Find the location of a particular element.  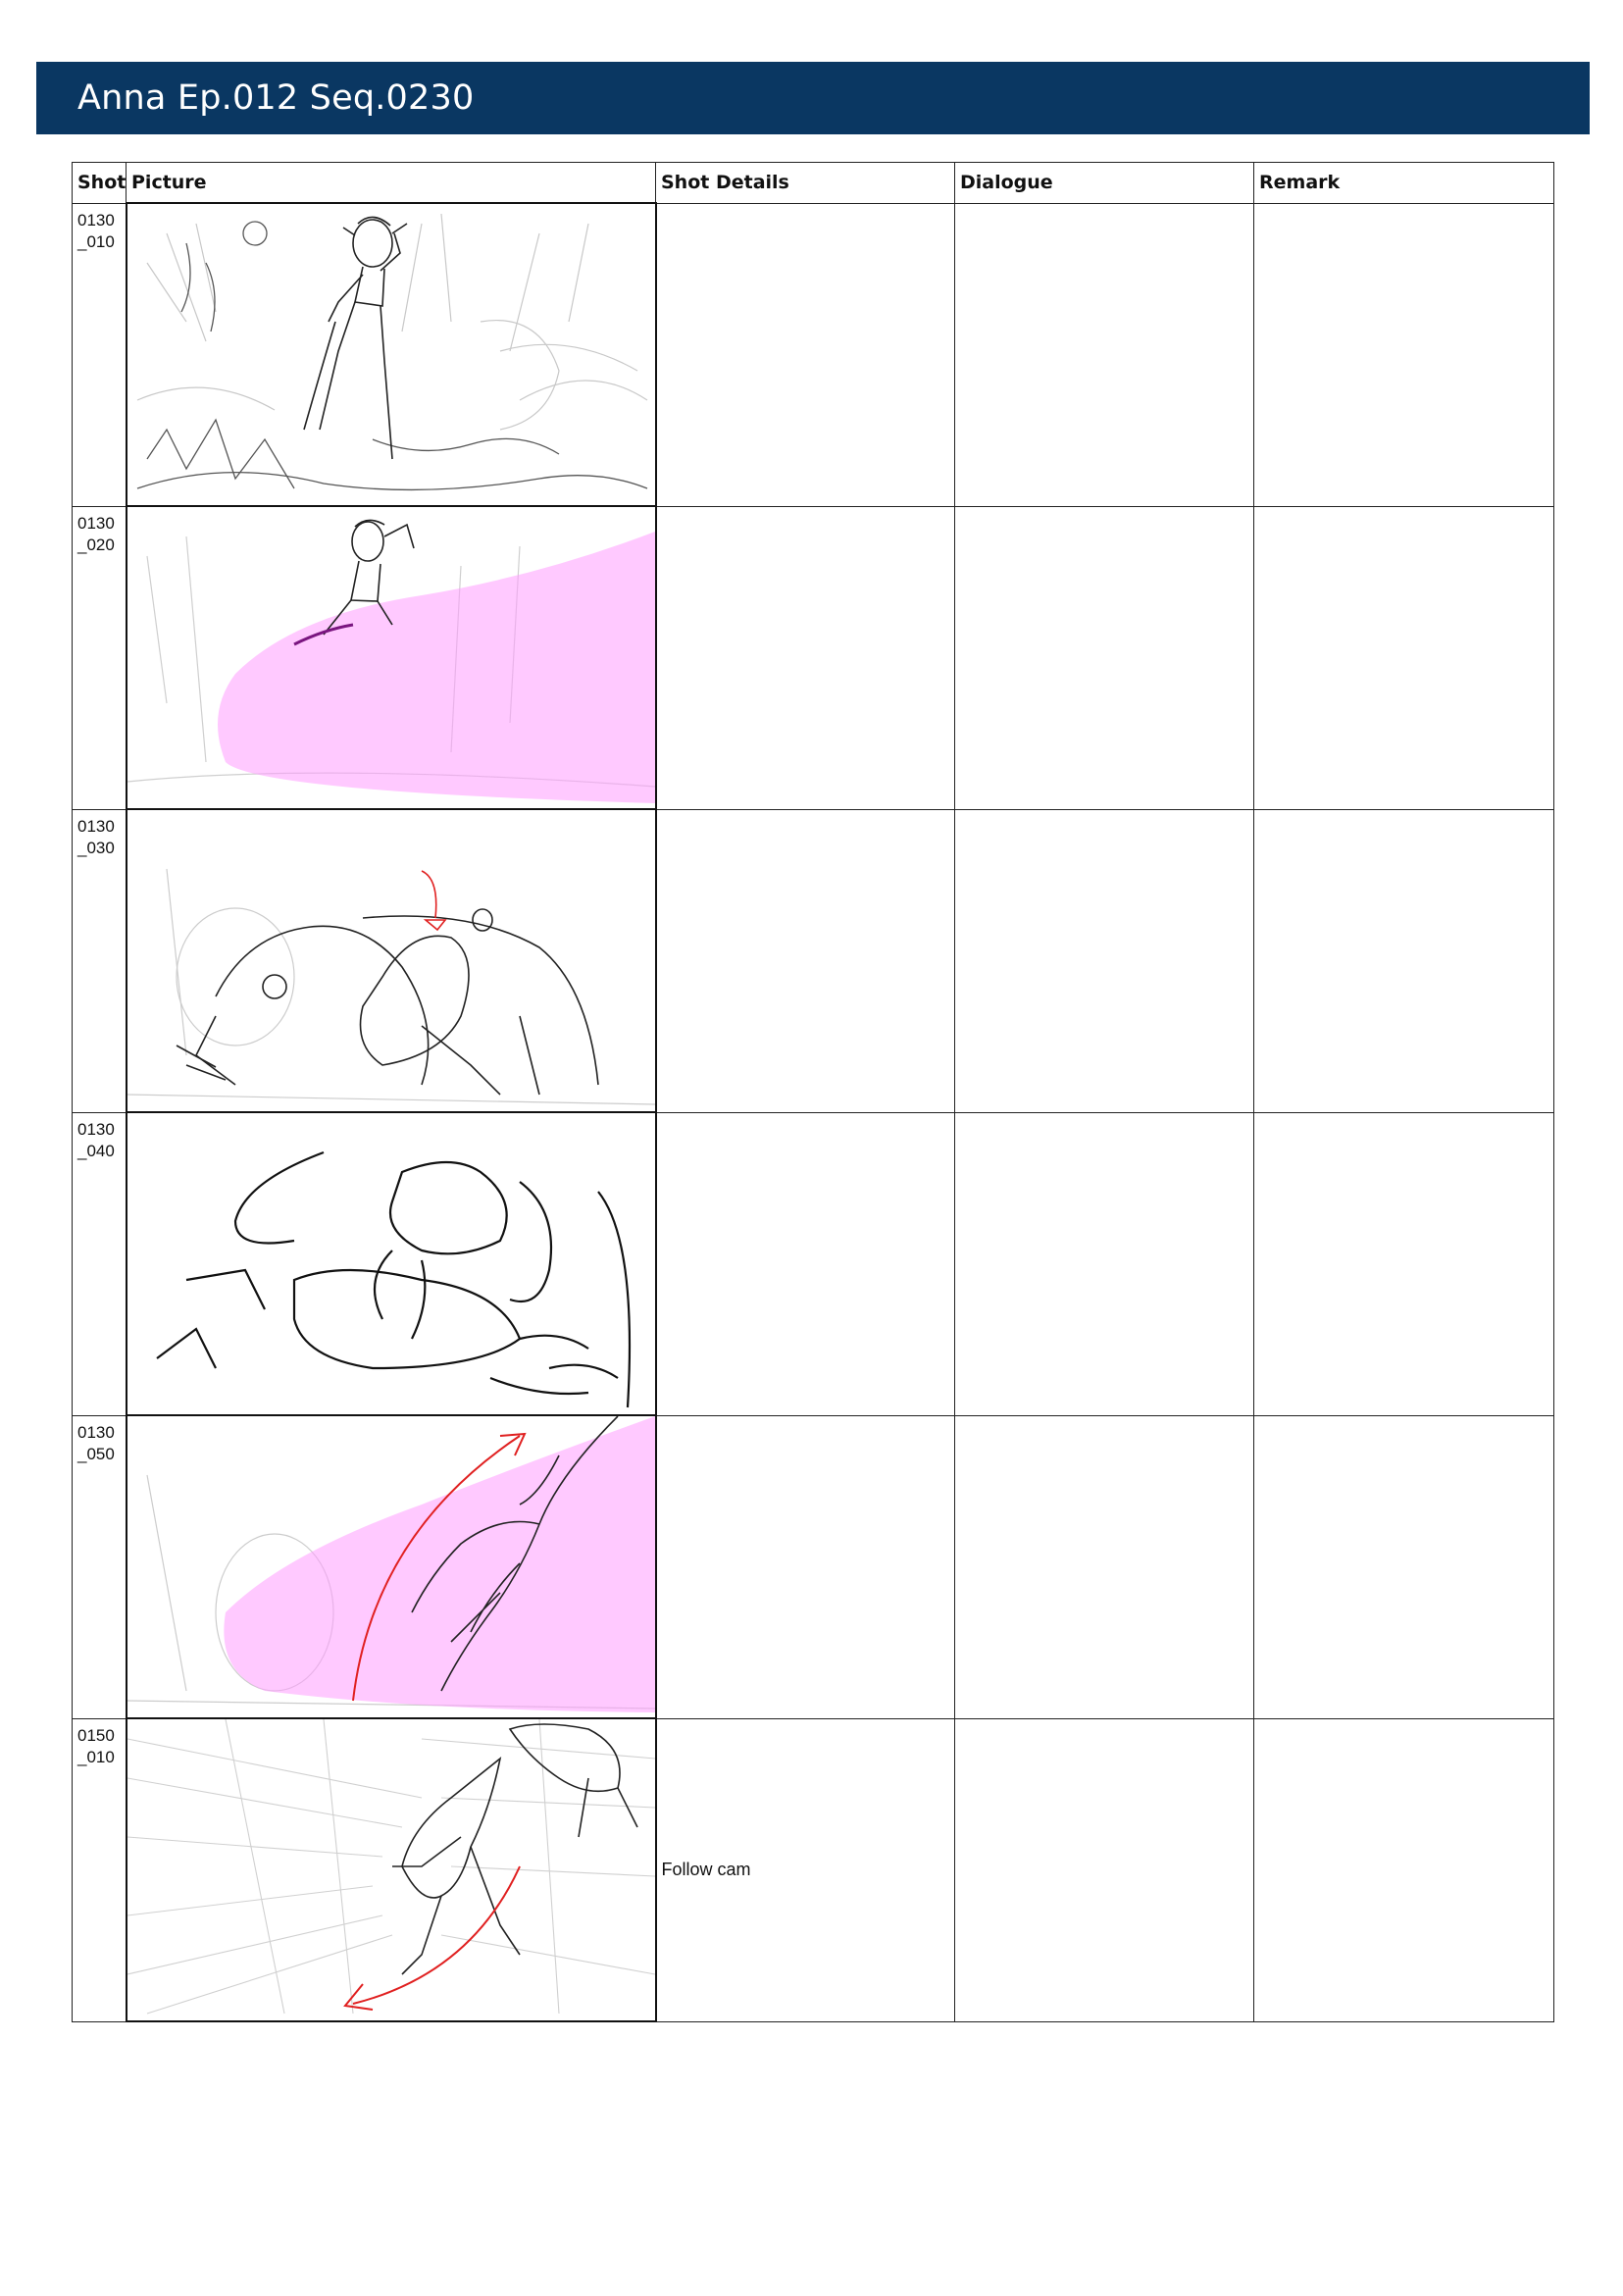

shot-number-cell: 0130 _030 is located at coordinates (100, 960).